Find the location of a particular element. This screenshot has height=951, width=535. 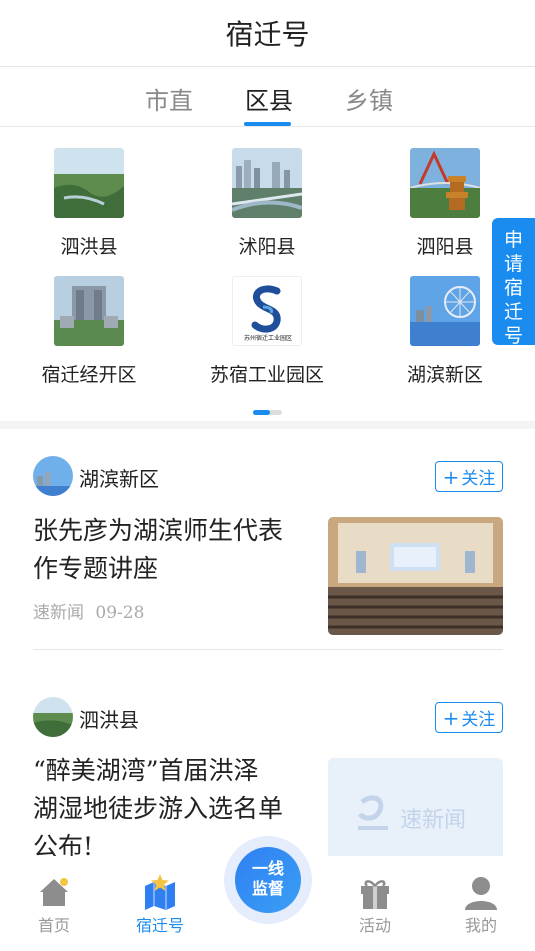

district-label: 沭阳县 is located at coordinates (267, 247).